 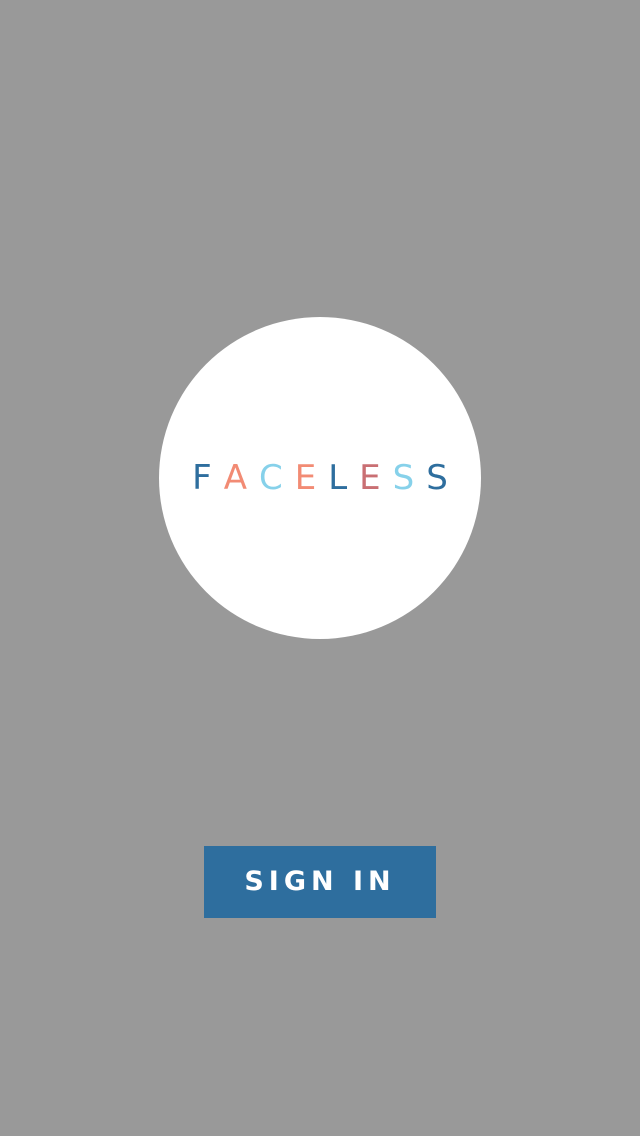 I want to click on logo-letter: A, so click(x=235, y=478).